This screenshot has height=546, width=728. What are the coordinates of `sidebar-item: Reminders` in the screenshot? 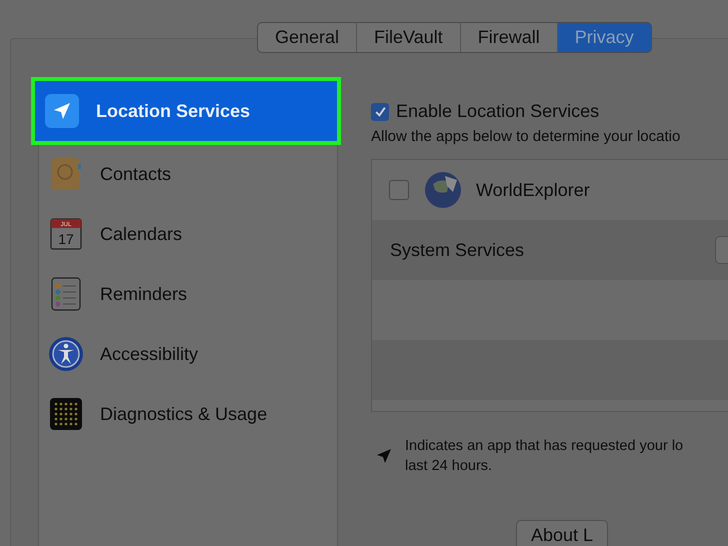 It's located at (188, 294).